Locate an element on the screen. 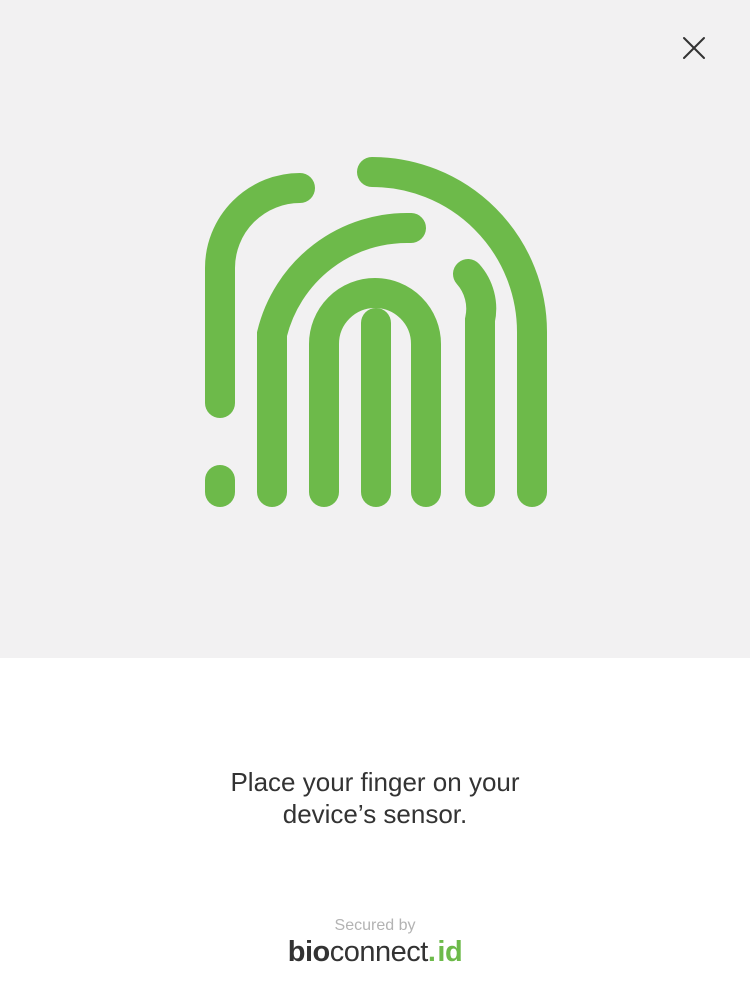 The image size is (750, 1000). close-button is located at coordinates (694, 48).